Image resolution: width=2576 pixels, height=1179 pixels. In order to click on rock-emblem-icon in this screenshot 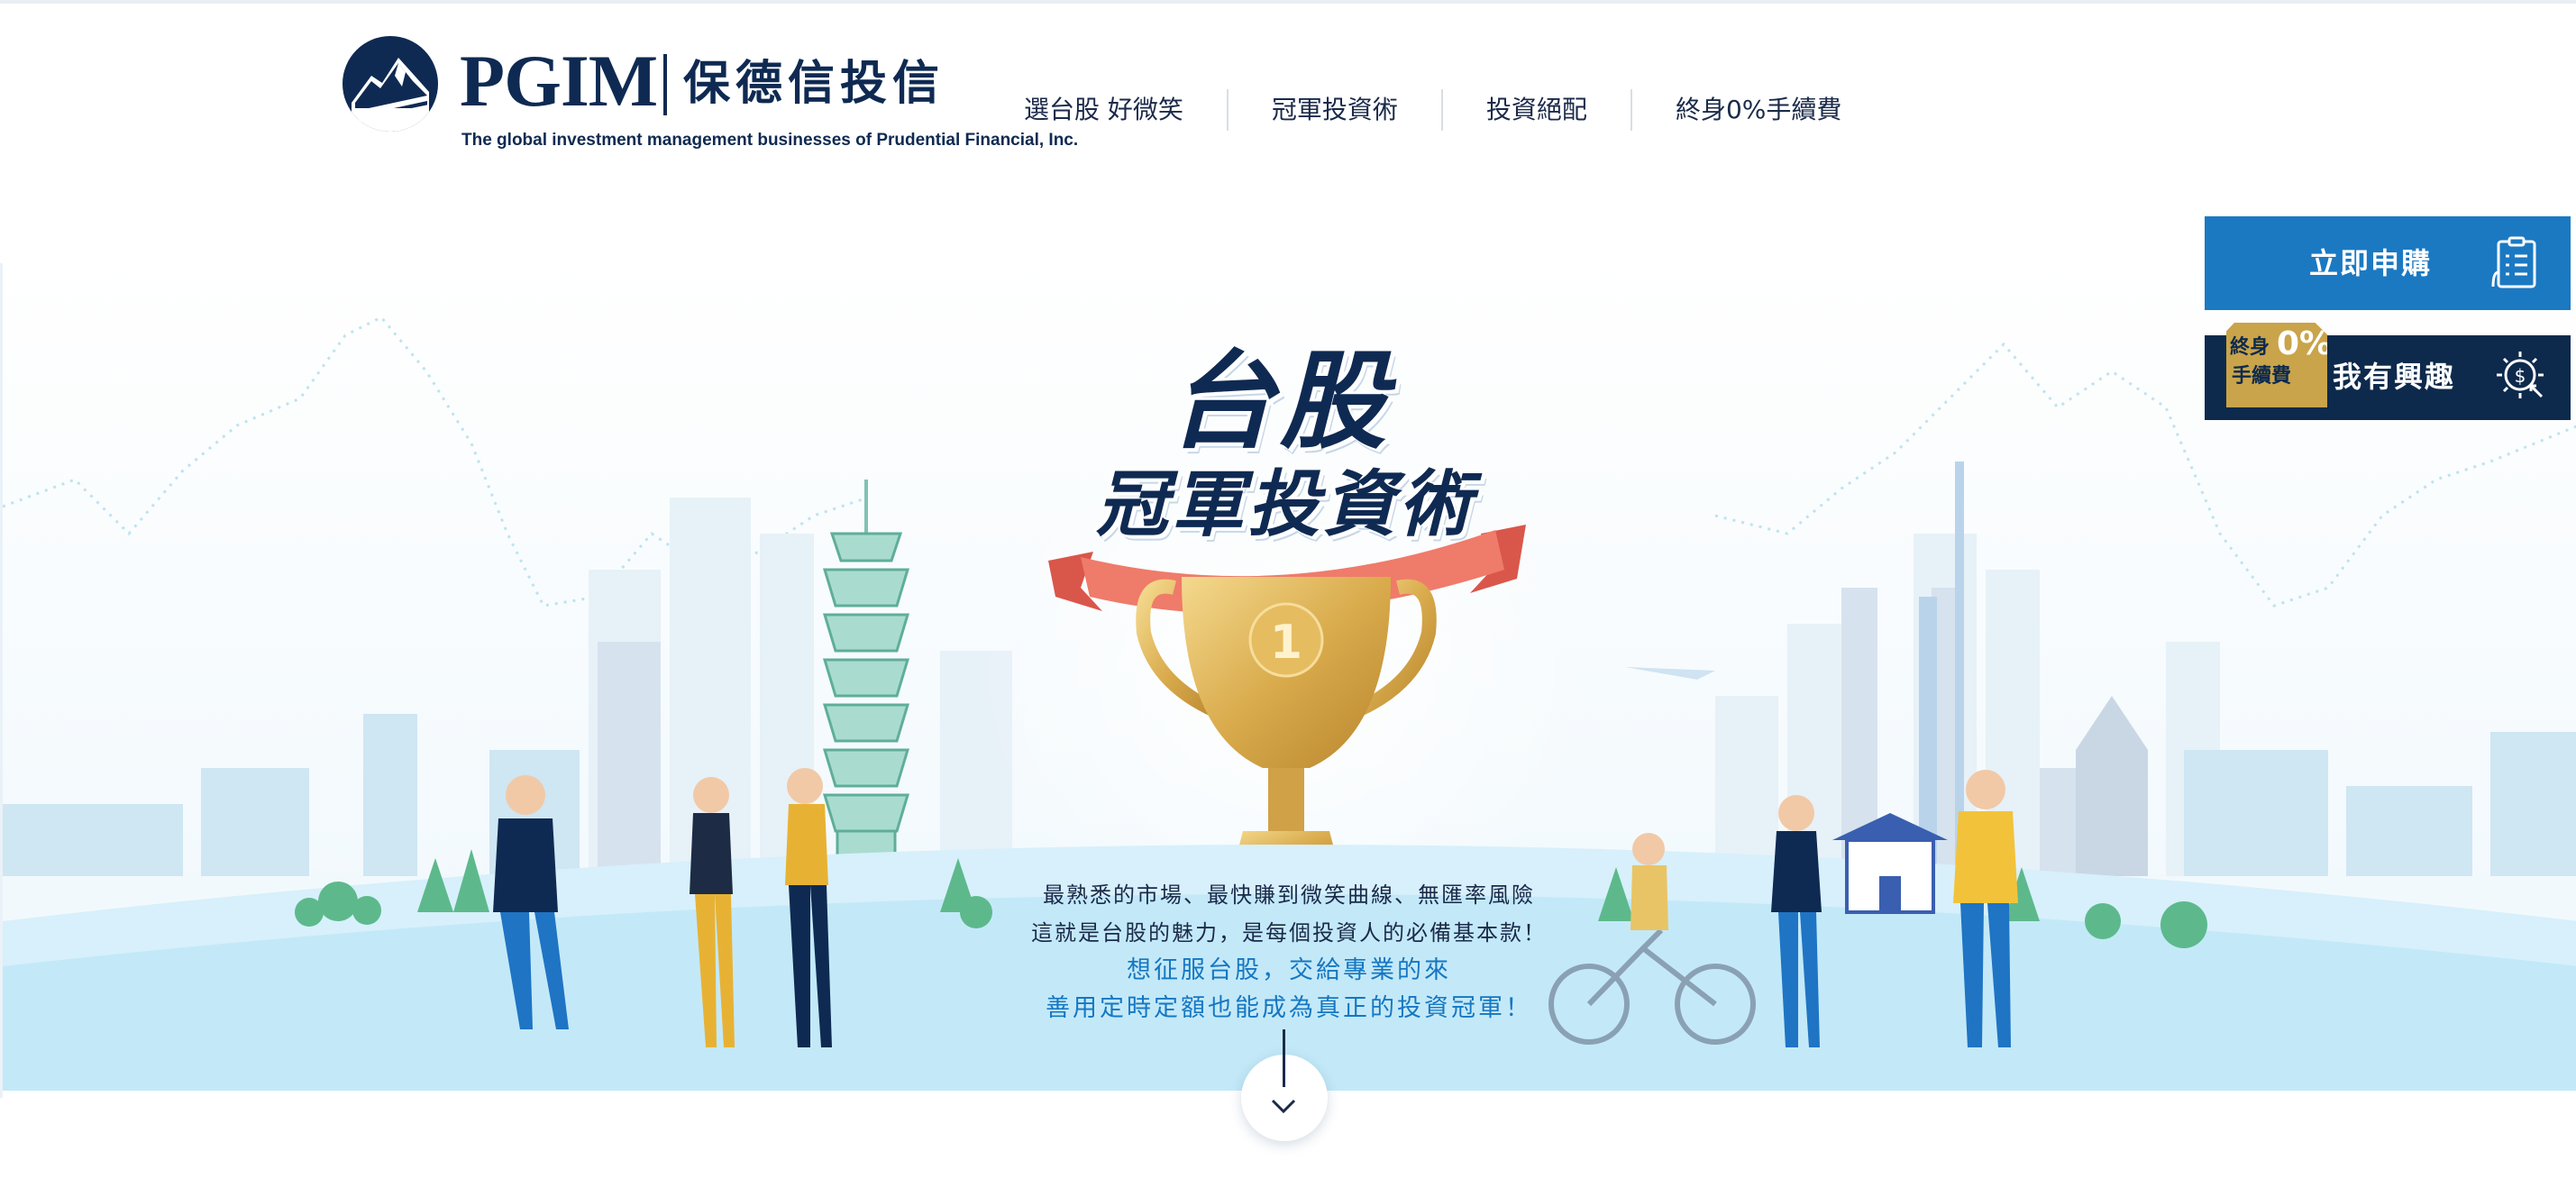, I will do `click(390, 84)`.